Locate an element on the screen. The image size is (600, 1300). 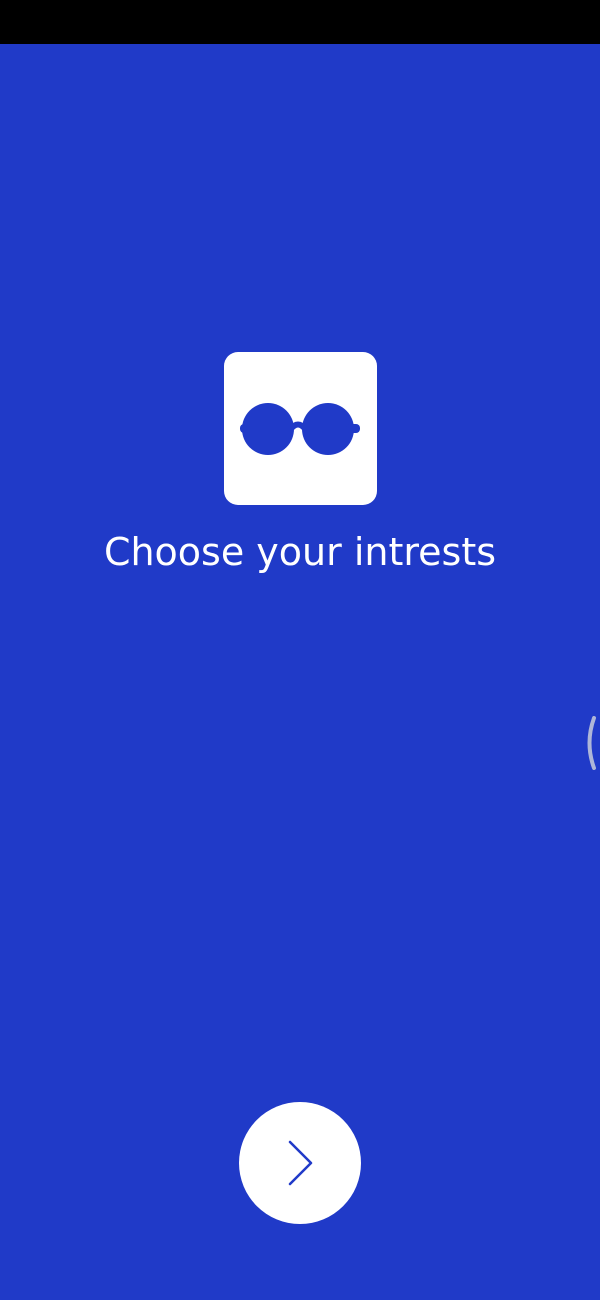
chevron-right-icon is located at coordinates (300, 1163).